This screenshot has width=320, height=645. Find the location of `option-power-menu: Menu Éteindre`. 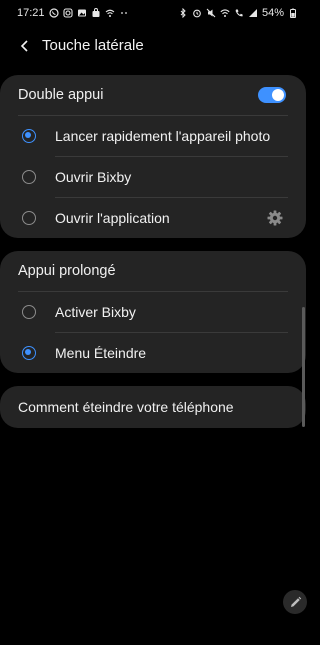

option-power-menu: Menu Éteindre is located at coordinates (153, 353).